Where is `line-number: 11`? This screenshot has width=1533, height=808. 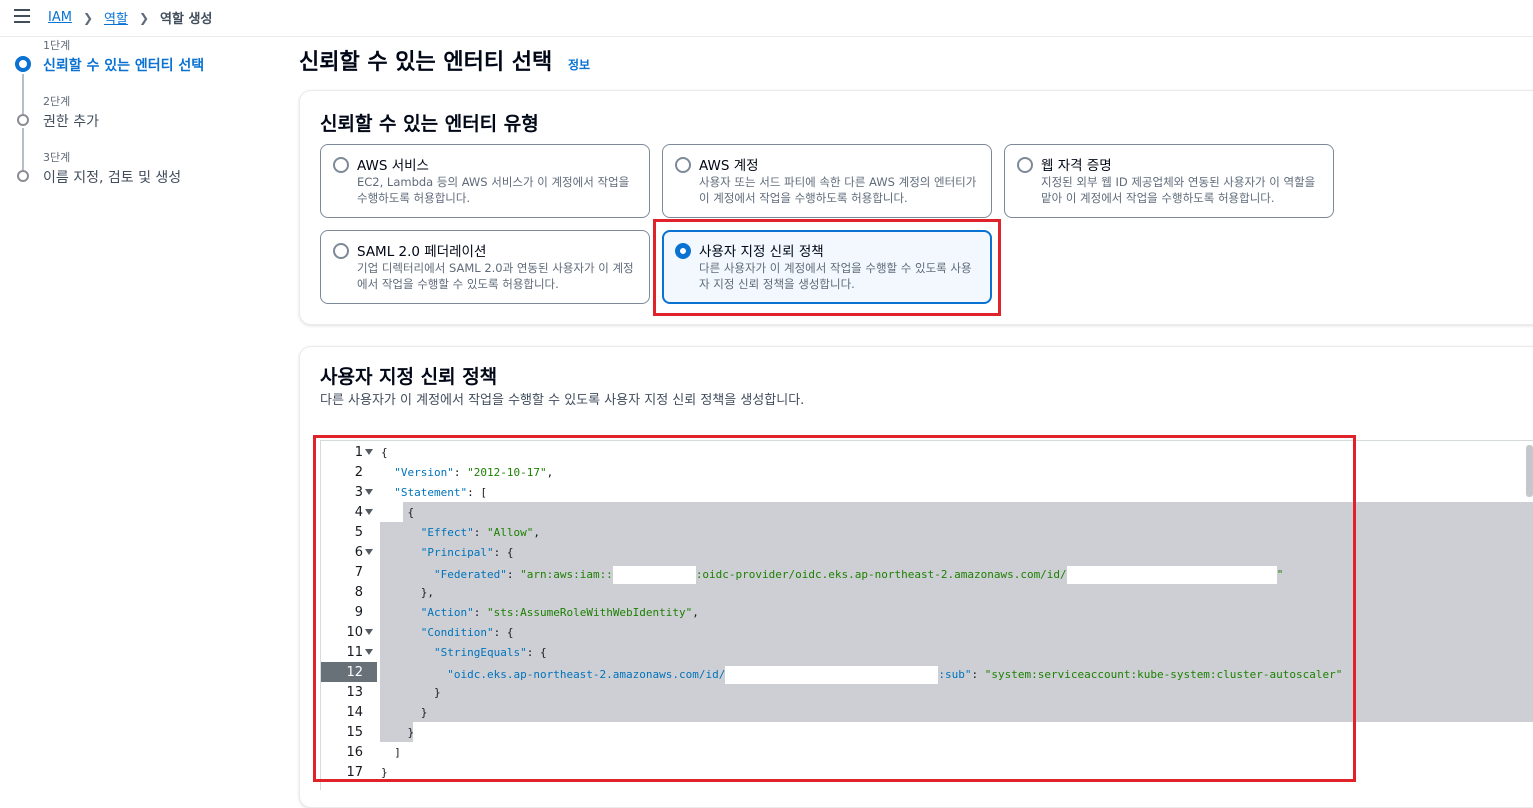 line-number: 11 is located at coordinates (354, 652).